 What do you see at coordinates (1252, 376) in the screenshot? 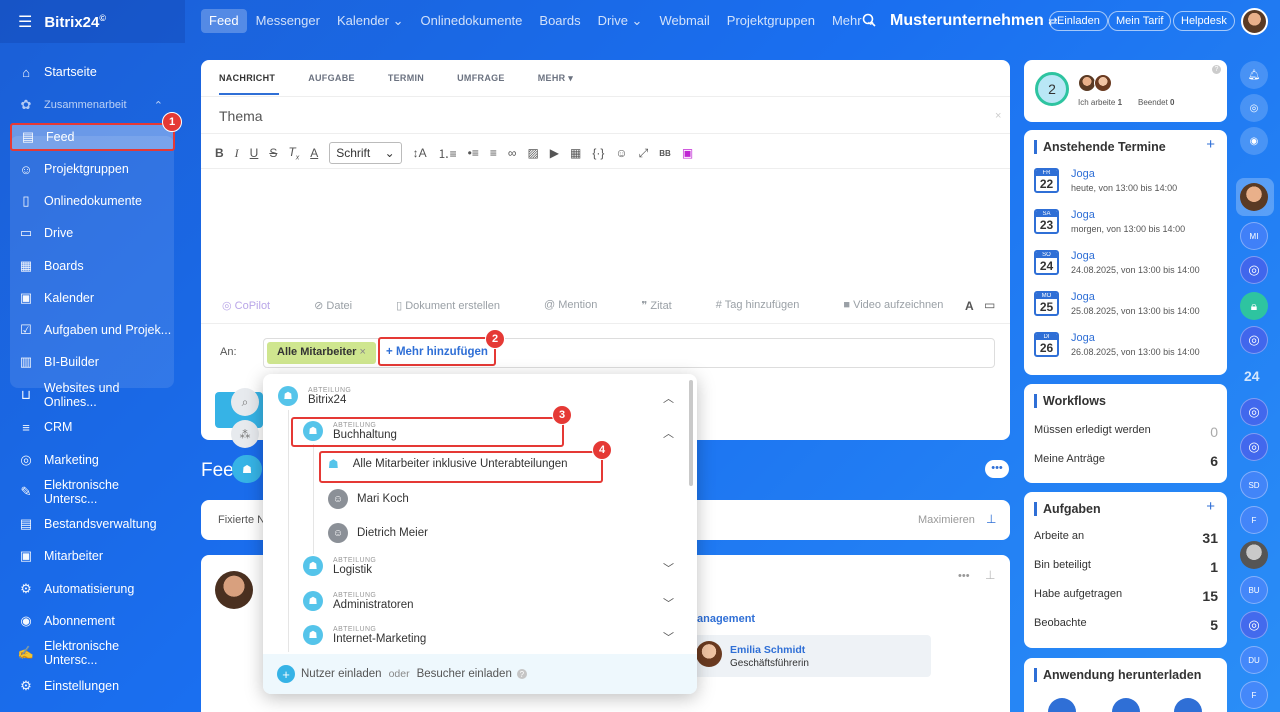
I see `bitrix24-rail-label: 24` at bounding box center [1252, 376].